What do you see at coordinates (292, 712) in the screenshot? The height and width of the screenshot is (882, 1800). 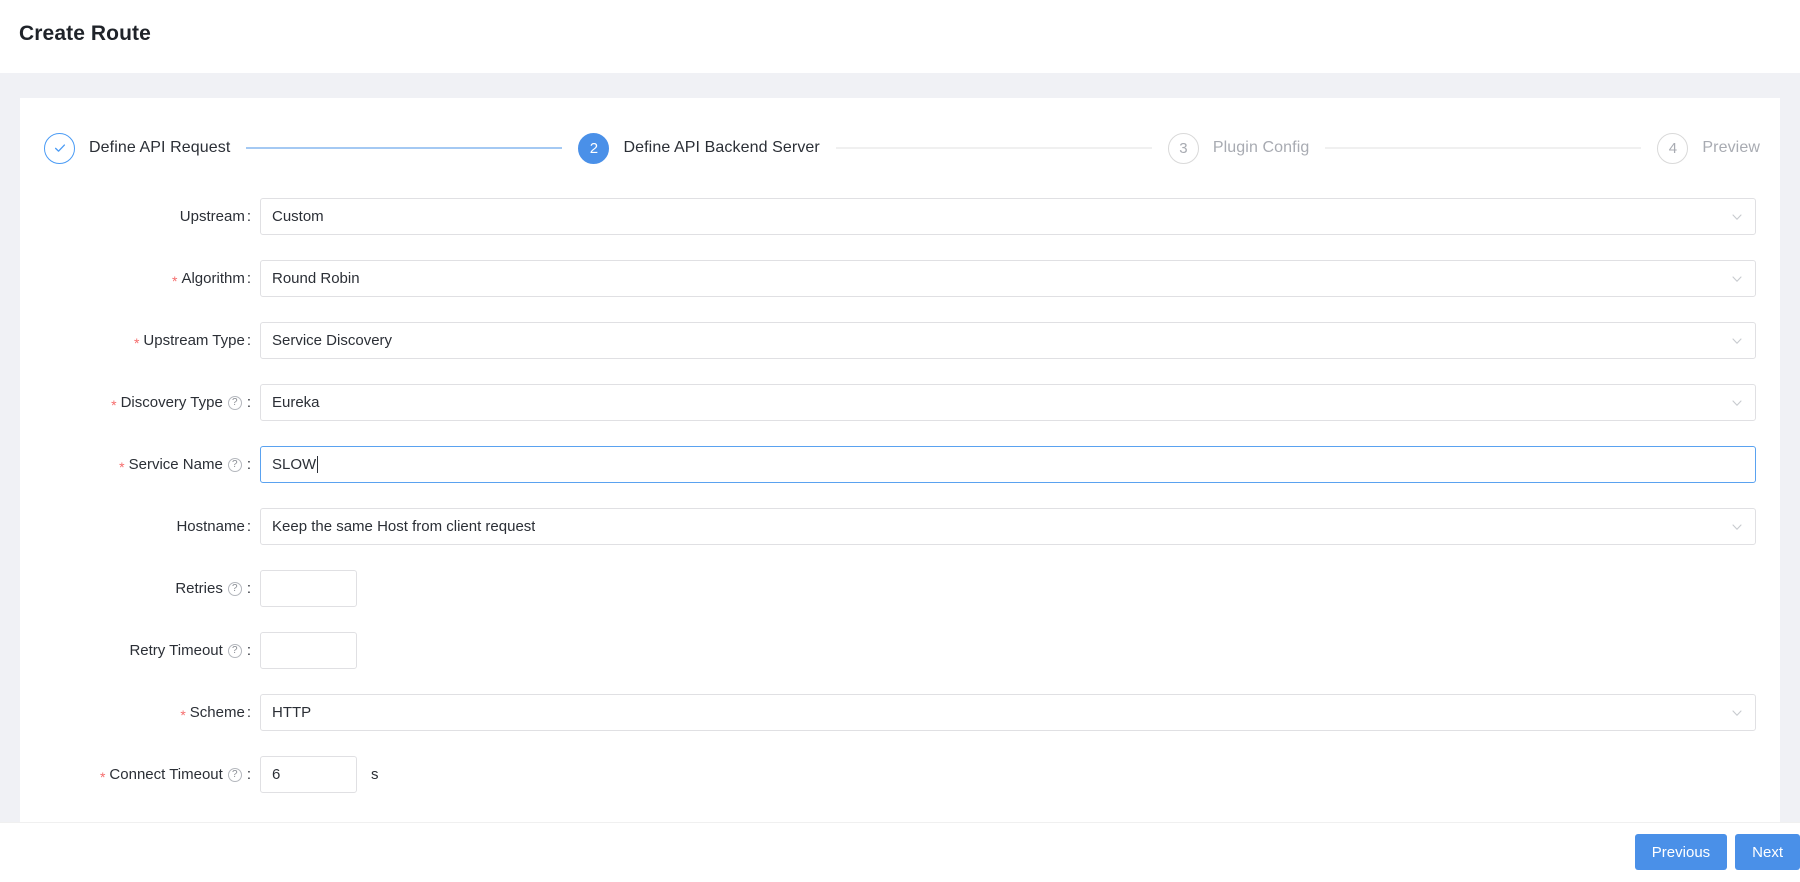 I see `field-value: HTTP` at bounding box center [292, 712].